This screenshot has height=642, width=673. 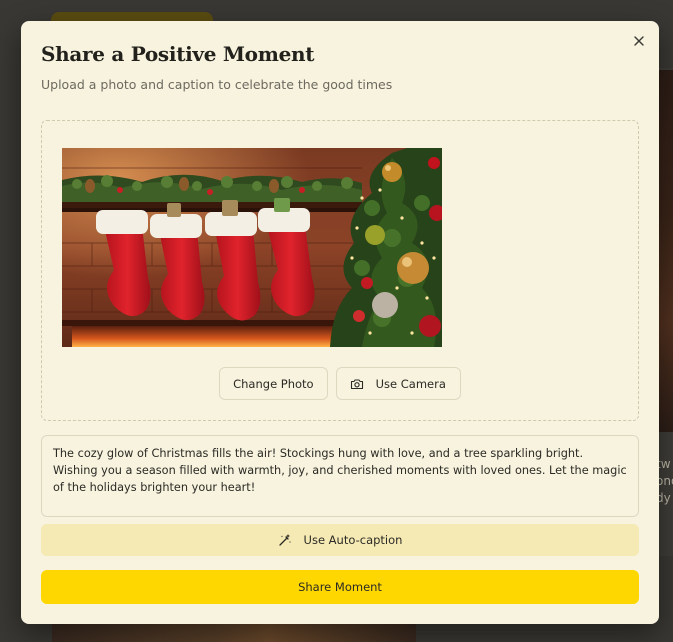 What do you see at coordinates (357, 384) in the screenshot?
I see `camera-icon` at bounding box center [357, 384].